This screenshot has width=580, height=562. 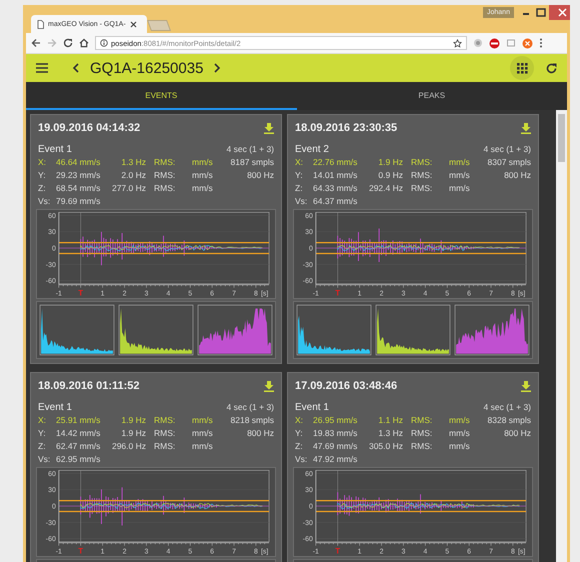 I want to click on event-timestamp: 17.09.2016 03:48:46, so click(x=346, y=386).